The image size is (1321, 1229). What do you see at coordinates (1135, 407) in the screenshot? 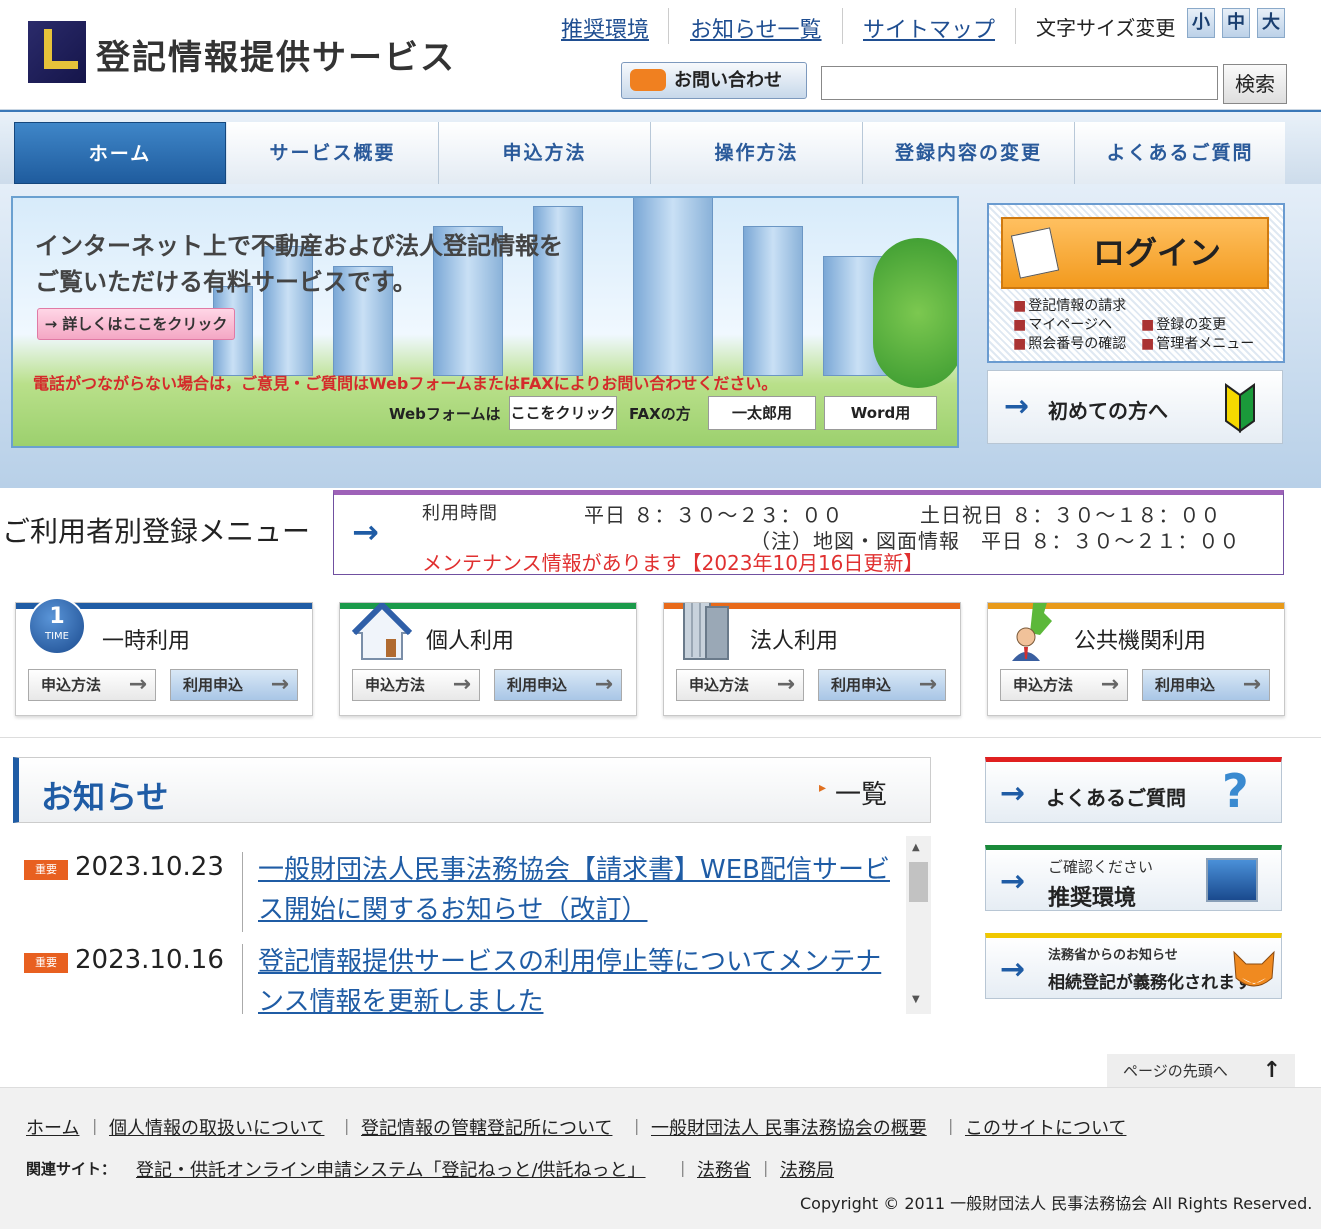
I see `first-time-button: → 初めての方へ` at bounding box center [1135, 407].